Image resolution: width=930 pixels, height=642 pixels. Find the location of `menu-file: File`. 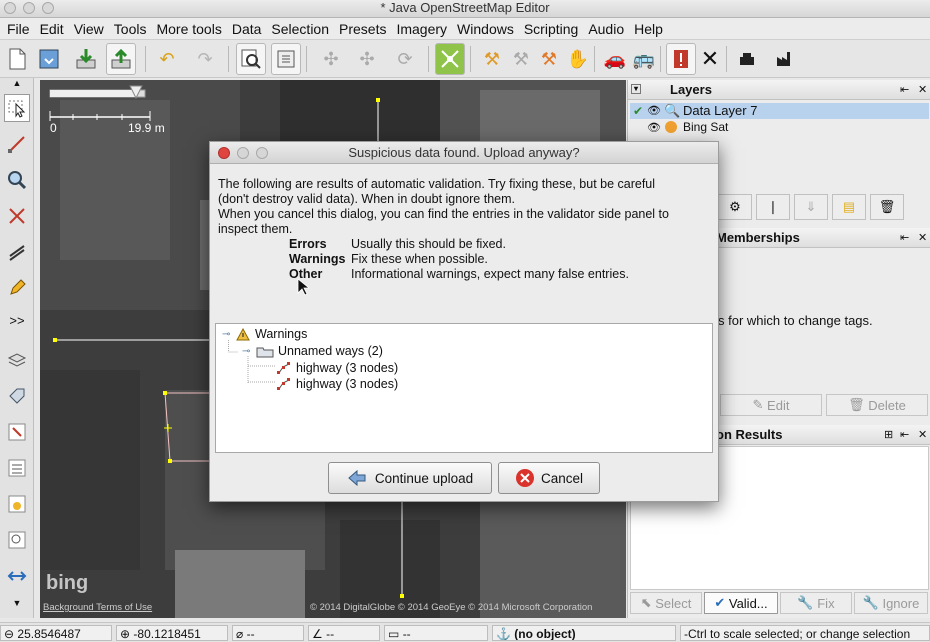

menu-file: File is located at coordinates (18, 29).